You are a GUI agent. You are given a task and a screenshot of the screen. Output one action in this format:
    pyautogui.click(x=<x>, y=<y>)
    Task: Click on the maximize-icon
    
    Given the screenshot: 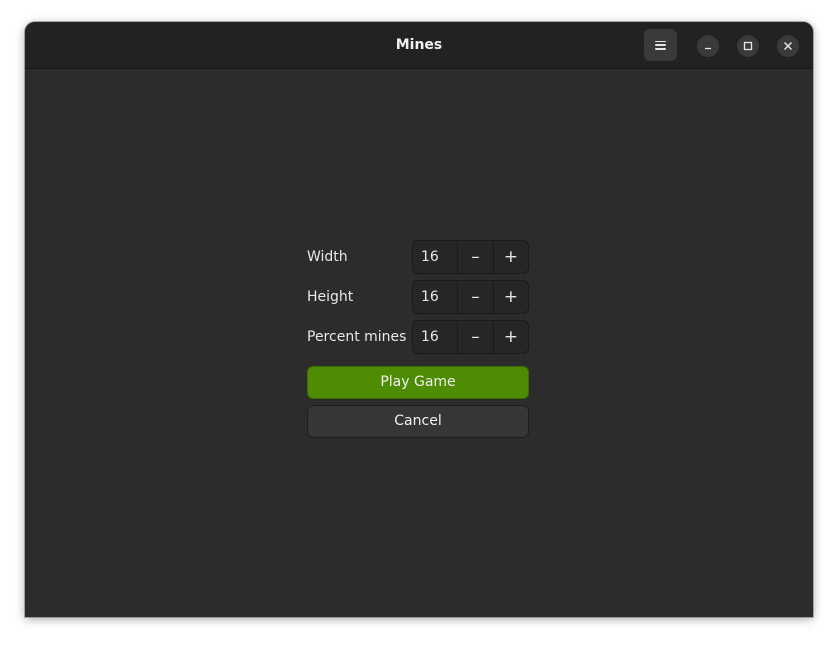 What is the action you would take?
    pyautogui.click(x=748, y=46)
    